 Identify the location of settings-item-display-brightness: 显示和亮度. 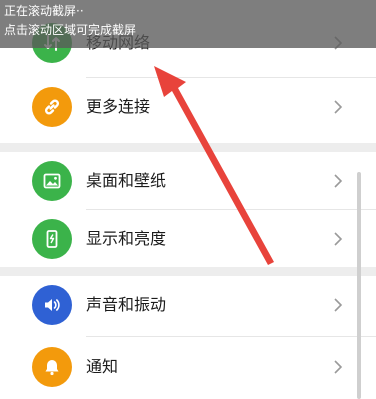
(188, 239).